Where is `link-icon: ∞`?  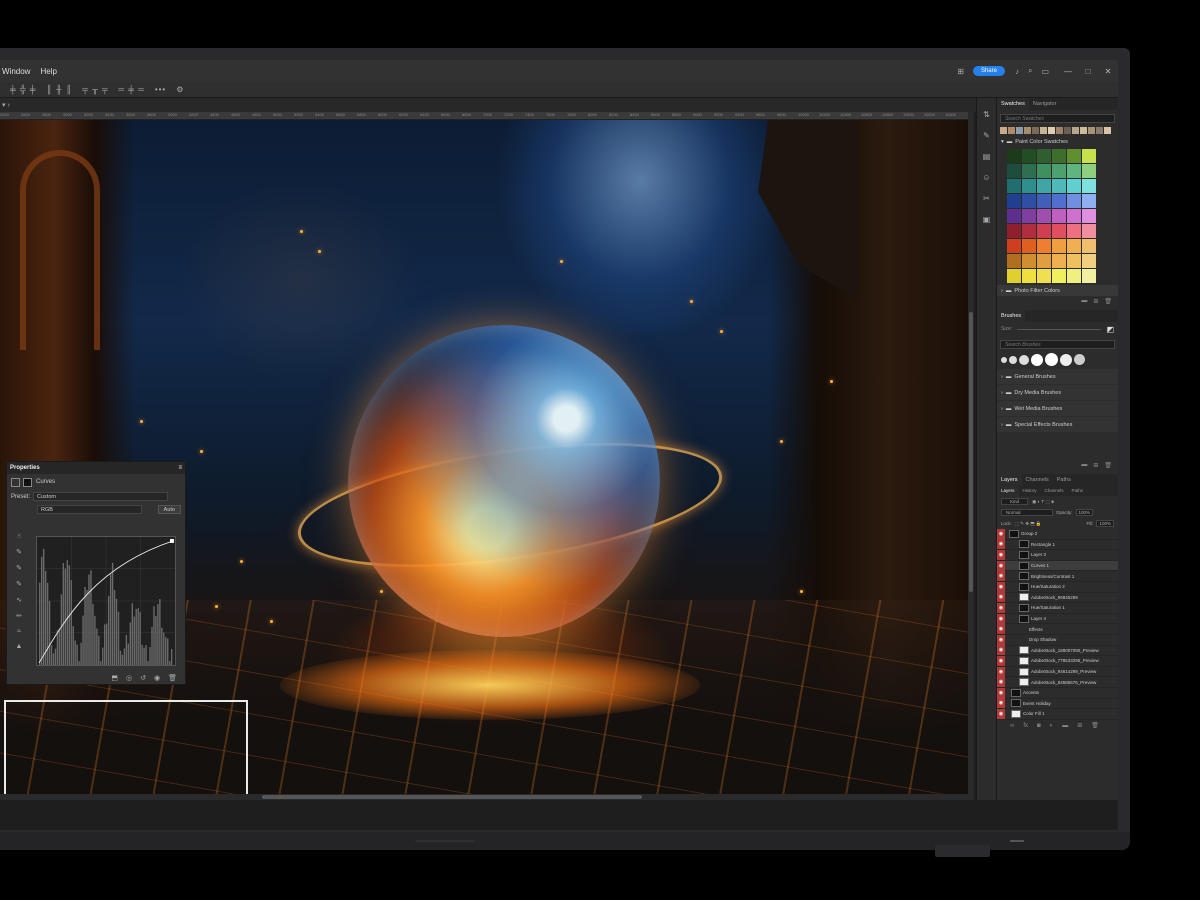
link-icon: ∞ is located at coordinates (1012, 726).